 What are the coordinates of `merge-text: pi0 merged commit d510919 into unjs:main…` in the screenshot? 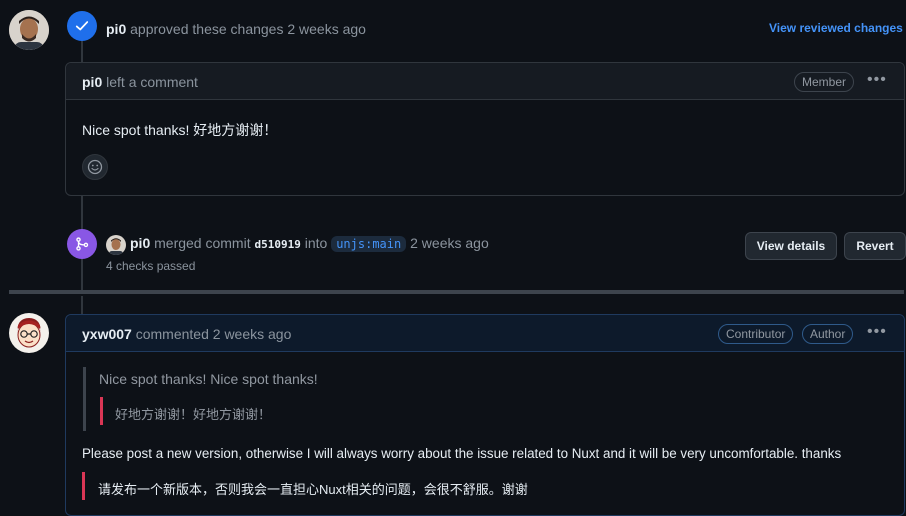 It's located at (309, 243).